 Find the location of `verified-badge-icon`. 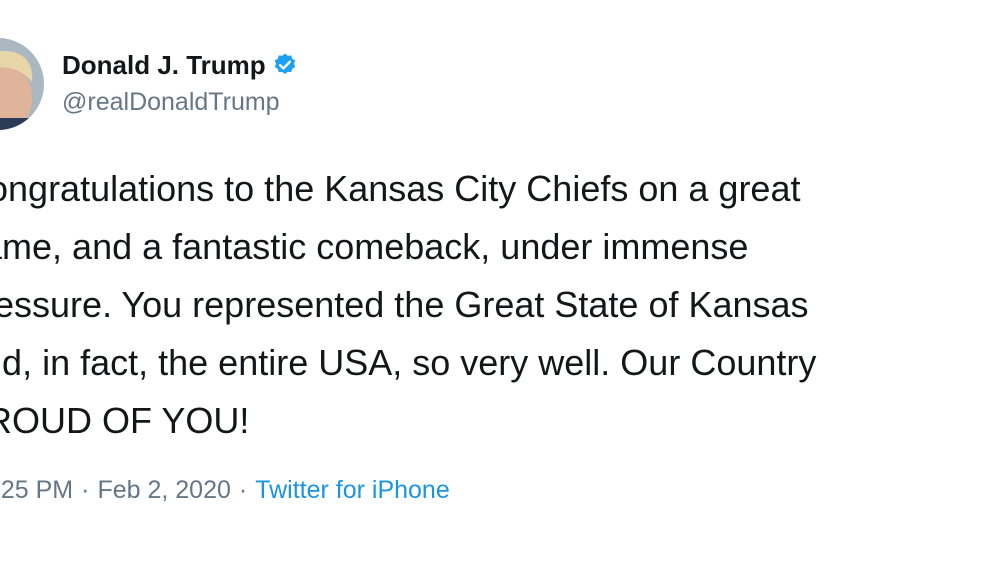

verified-badge-icon is located at coordinates (285, 65).